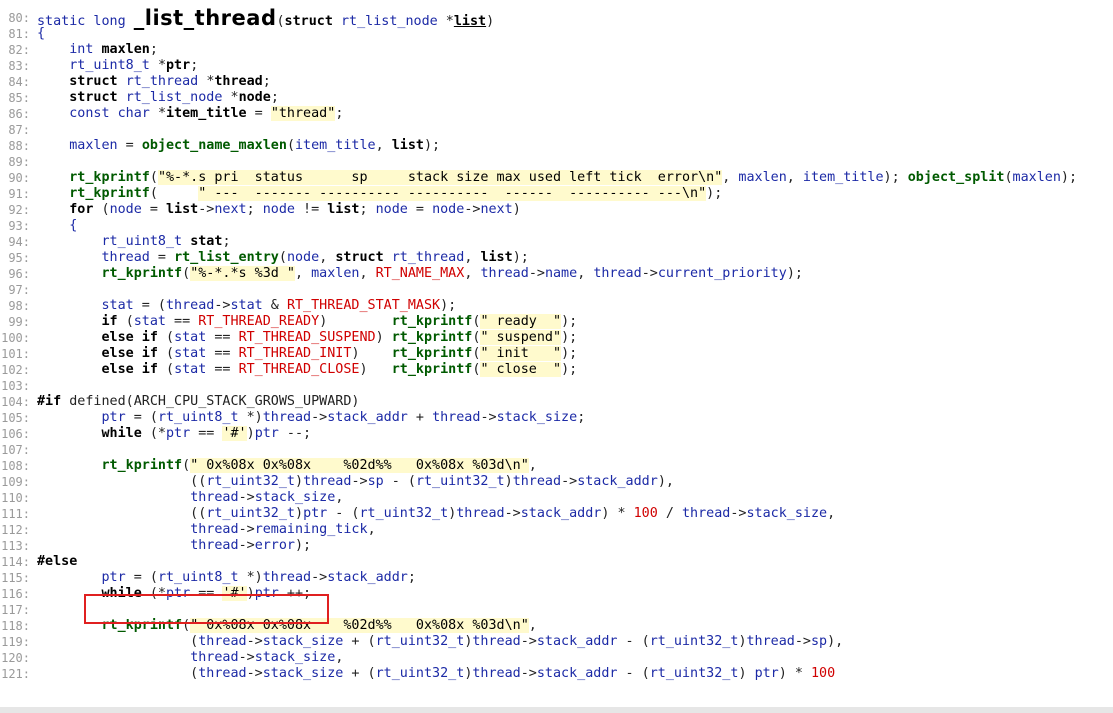 This screenshot has width=1113, height=713. What do you see at coordinates (129, 145) in the screenshot?
I see `code-token: =` at bounding box center [129, 145].